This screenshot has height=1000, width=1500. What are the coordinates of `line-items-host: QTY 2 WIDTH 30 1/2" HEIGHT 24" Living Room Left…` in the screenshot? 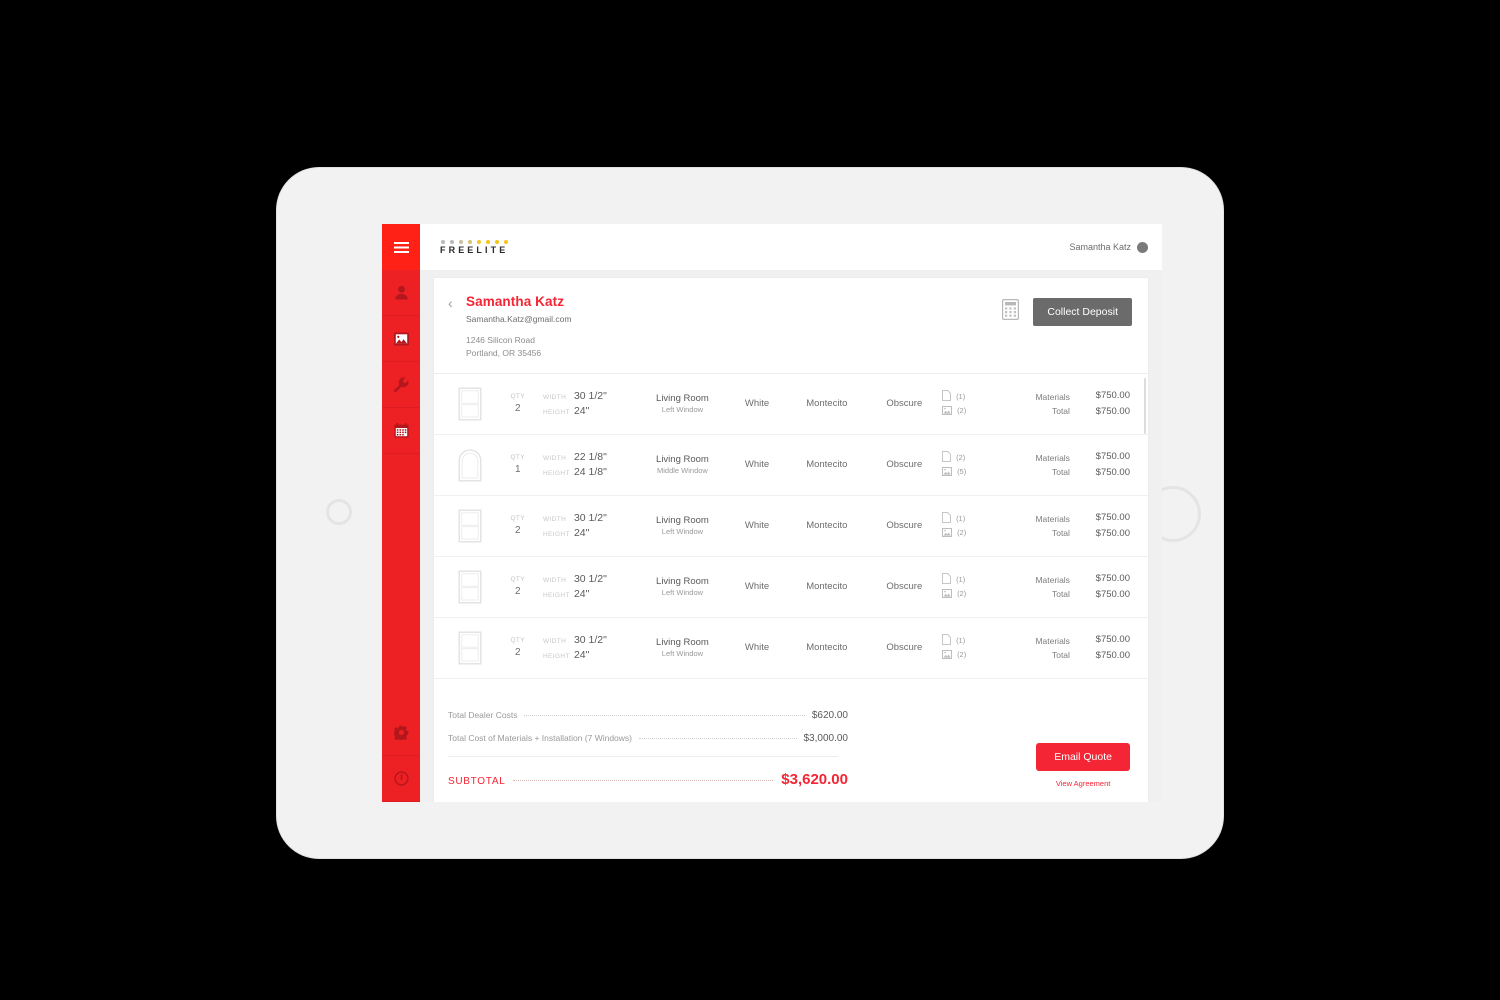 It's located at (791, 526).